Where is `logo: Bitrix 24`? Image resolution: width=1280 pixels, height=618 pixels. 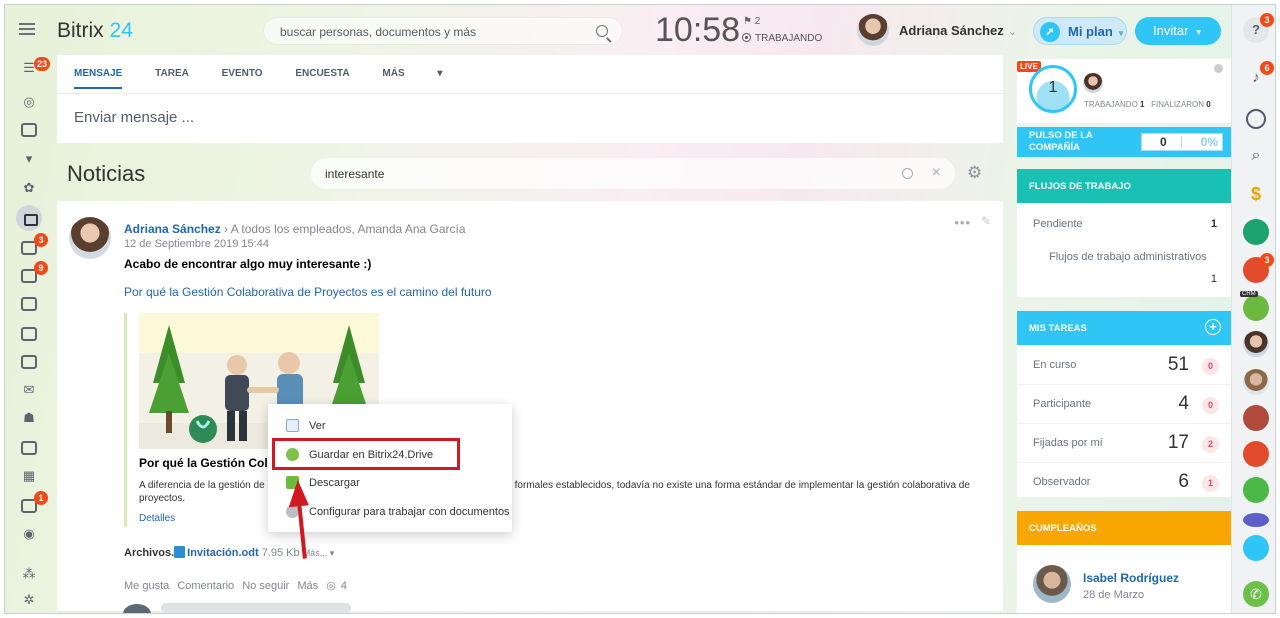
logo: Bitrix 24 is located at coordinates (95, 31).